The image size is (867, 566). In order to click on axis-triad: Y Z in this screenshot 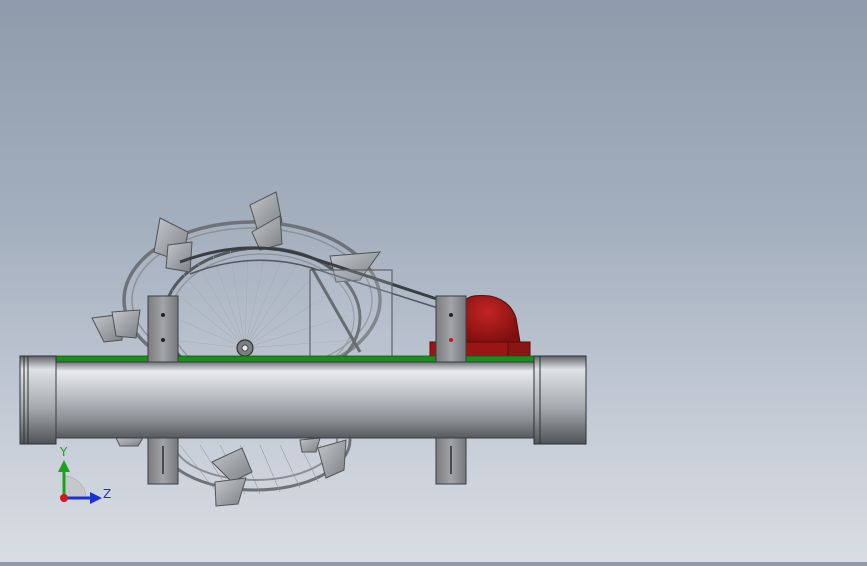, I will do `click(84, 474)`.